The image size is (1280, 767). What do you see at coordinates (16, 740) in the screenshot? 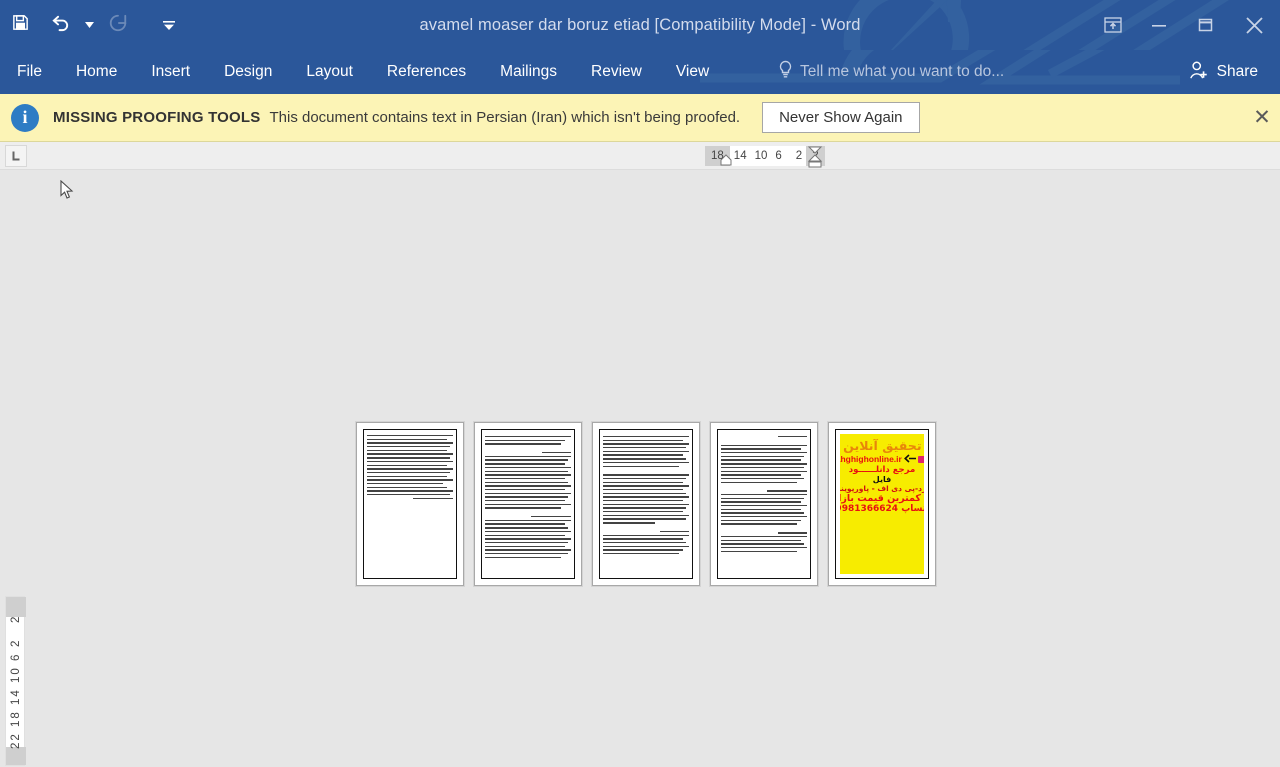
I see `vruler-number: 22` at bounding box center [16, 740].